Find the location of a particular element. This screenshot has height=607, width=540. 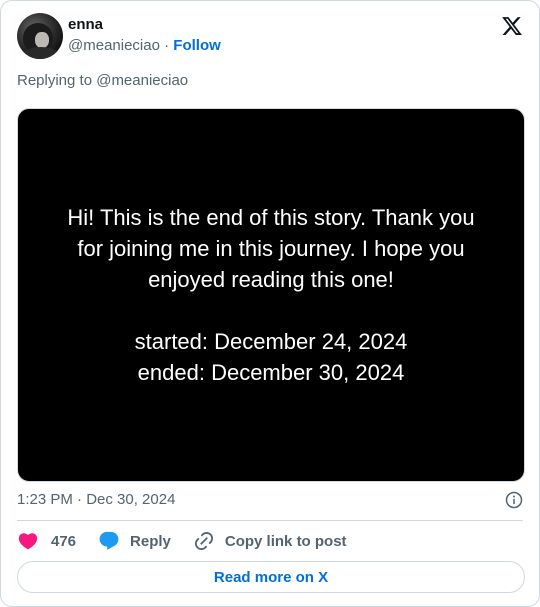

post-header: enna @meanieciao · Follow is located at coordinates (270, 37).